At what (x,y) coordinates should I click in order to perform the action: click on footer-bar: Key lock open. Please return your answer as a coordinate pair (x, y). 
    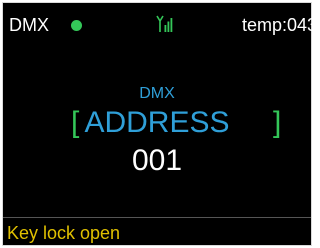
    Looking at the image, I should click on (157, 231).